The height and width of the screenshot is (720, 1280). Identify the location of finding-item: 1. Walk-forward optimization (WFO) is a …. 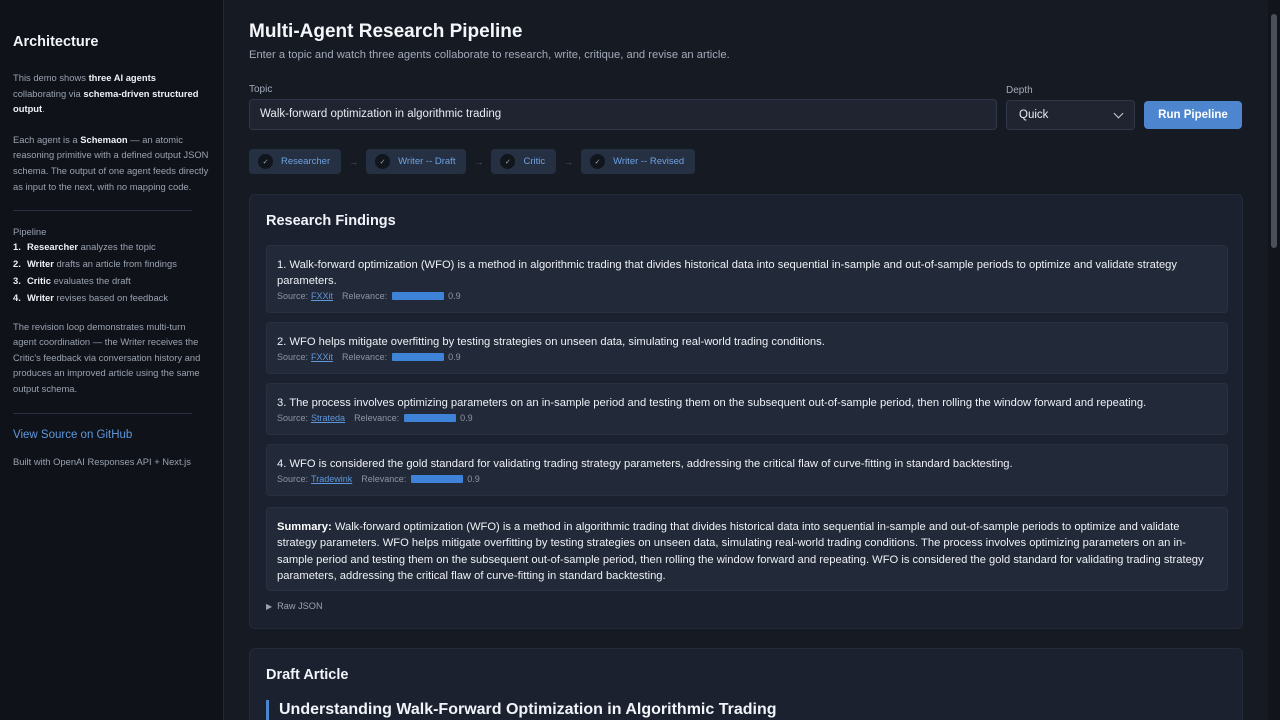
(747, 279).